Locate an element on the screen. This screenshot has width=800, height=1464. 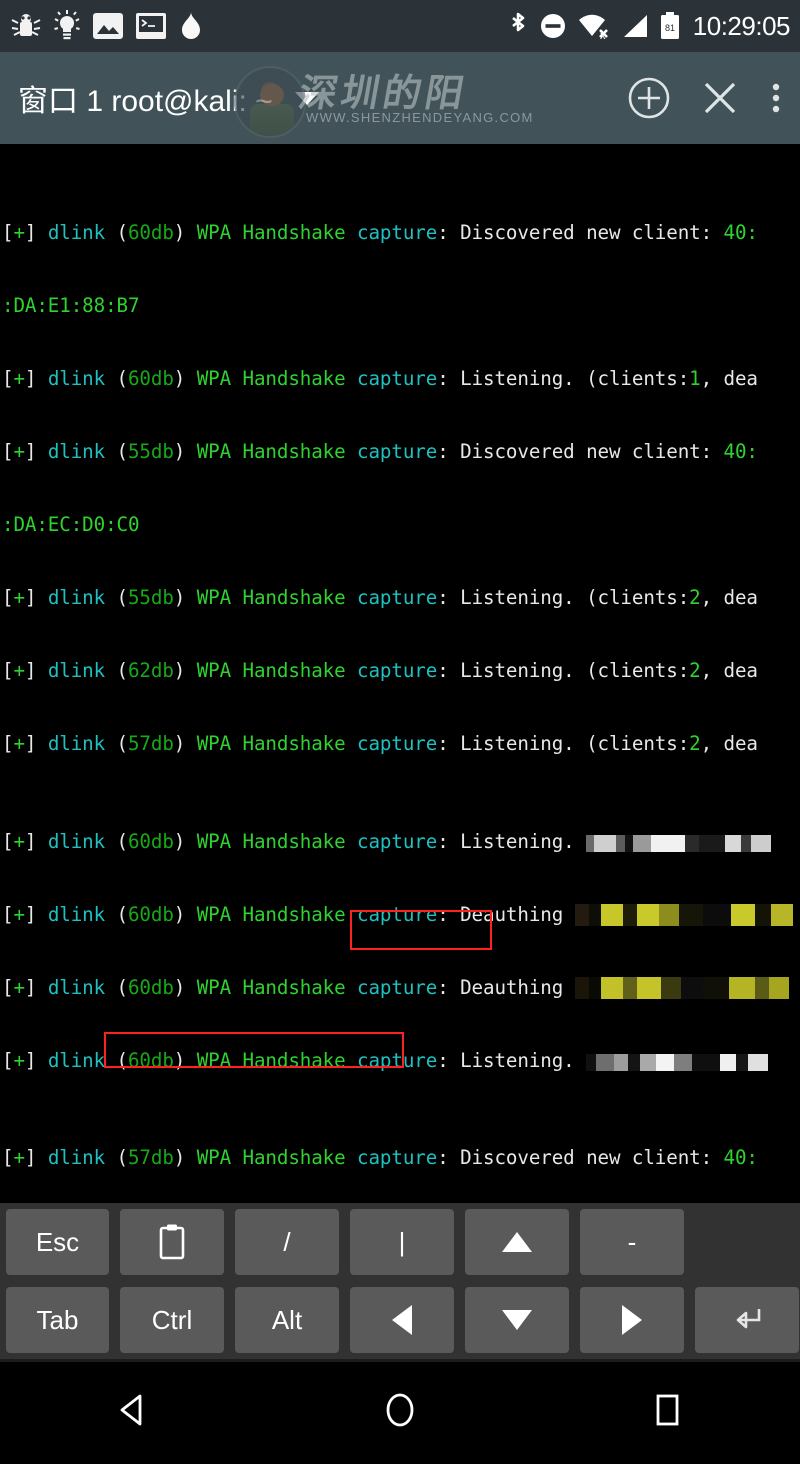
key-toolbar-row-1: Esc / | - is located at coordinates (400, 1244).